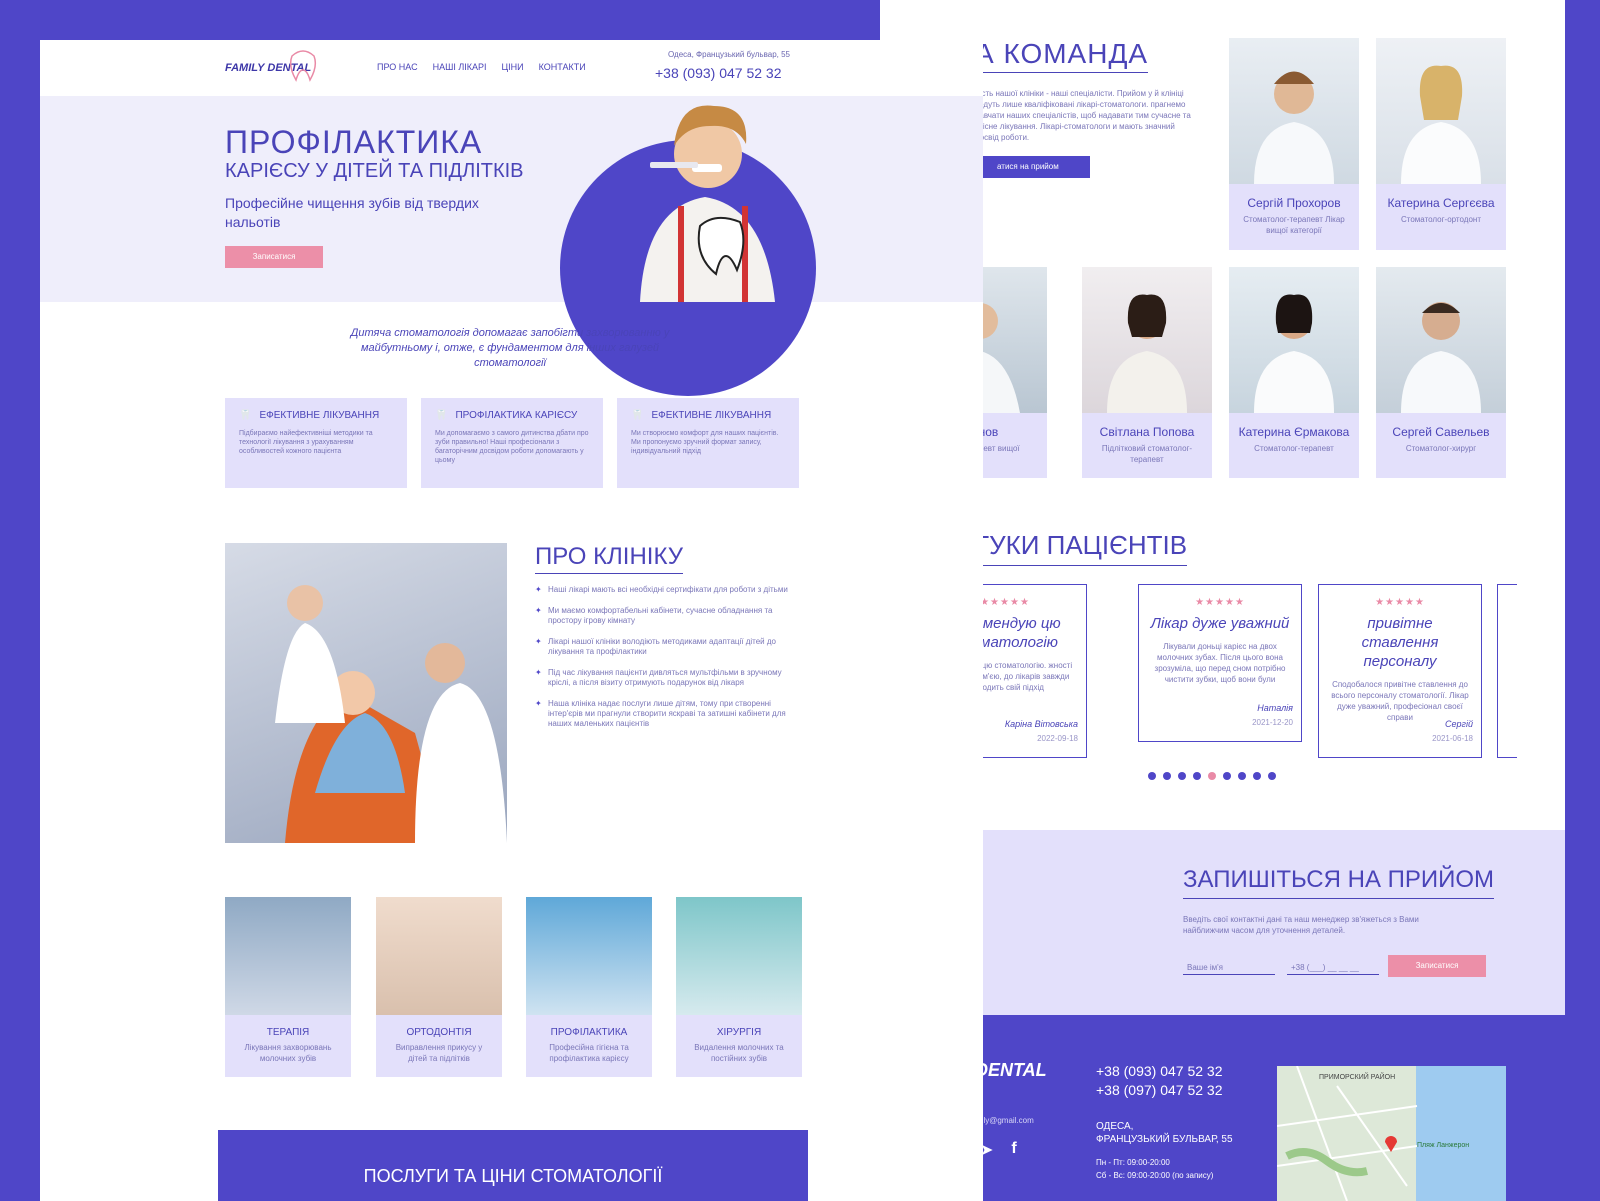  What do you see at coordinates (1441, 432) in the screenshot?
I see `doctor-name: Сергей Савельев` at bounding box center [1441, 432].